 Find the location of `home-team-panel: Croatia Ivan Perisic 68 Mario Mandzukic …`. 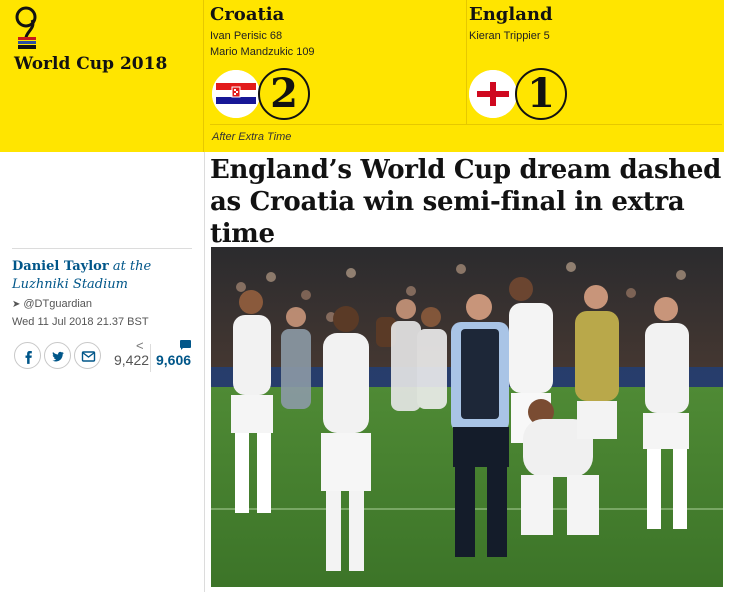

home-team-panel: Croatia Ivan Perisic 68 Mario Mandzukic … is located at coordinates (335, 62).